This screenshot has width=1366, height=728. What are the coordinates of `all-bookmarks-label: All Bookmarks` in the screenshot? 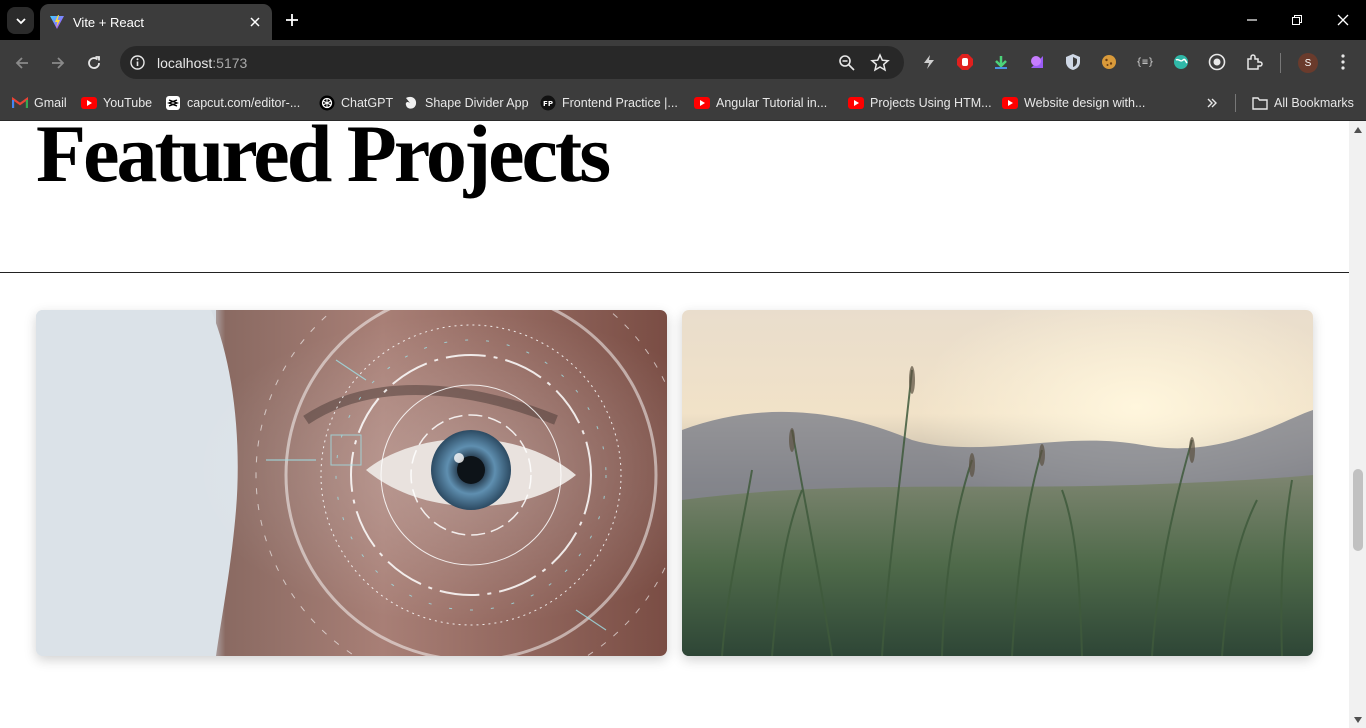 It's located at (1314, 103).